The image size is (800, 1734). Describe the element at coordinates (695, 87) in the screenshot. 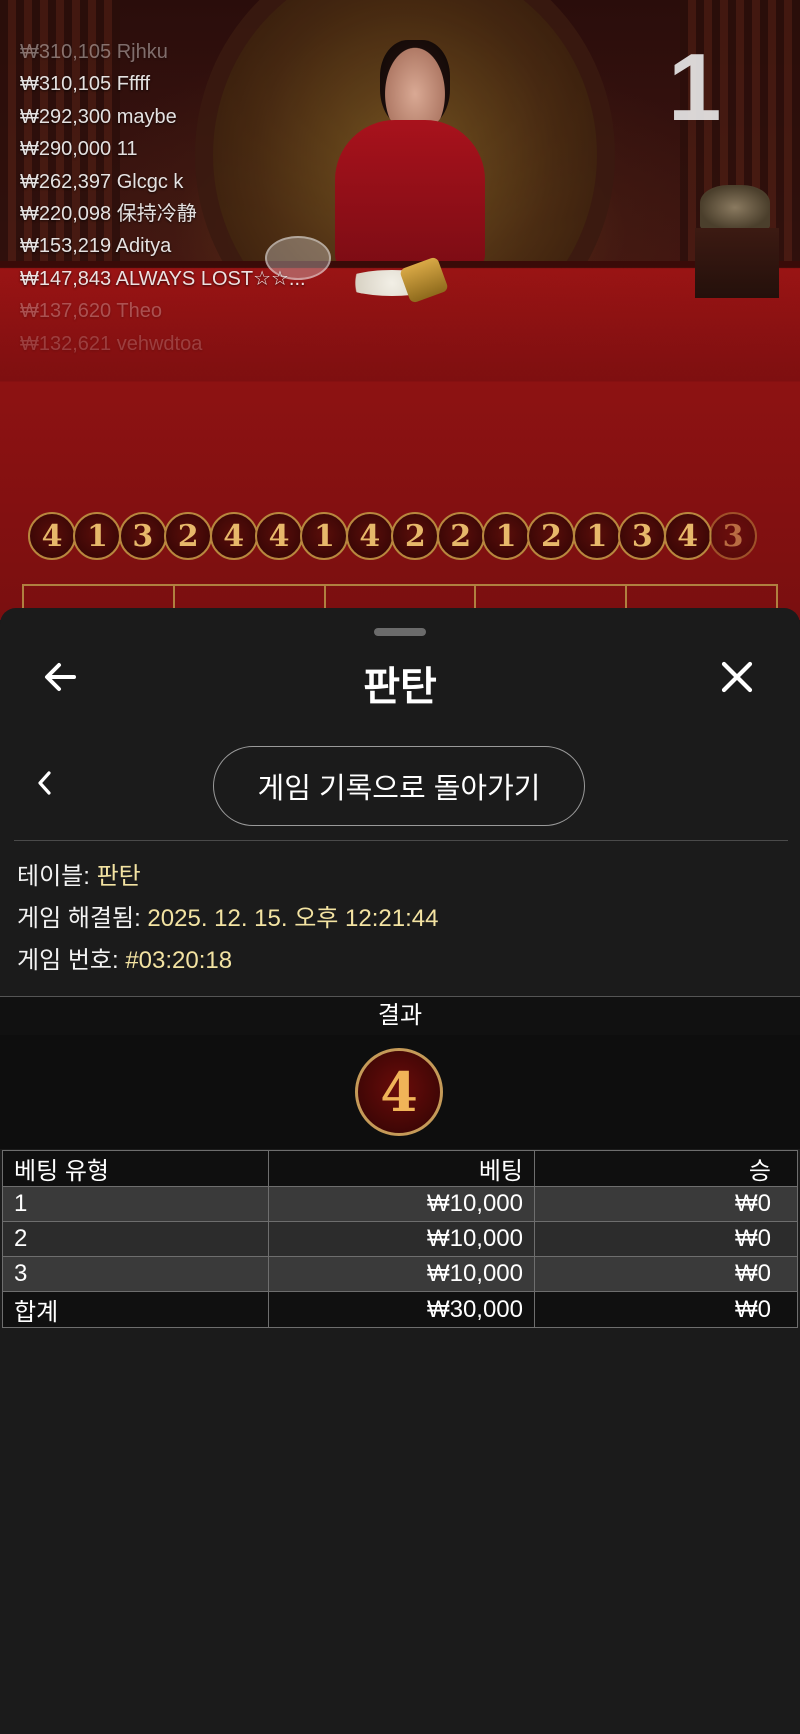

I see `round-counter: 1` at that location.